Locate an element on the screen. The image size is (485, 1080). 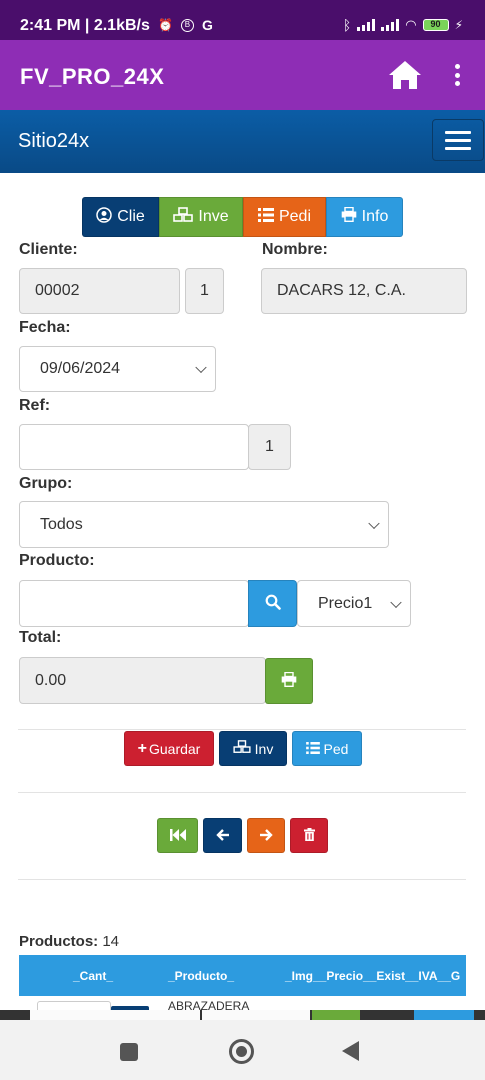
bluetooth-icon: ᛒ is located at coordinates (347, 25).